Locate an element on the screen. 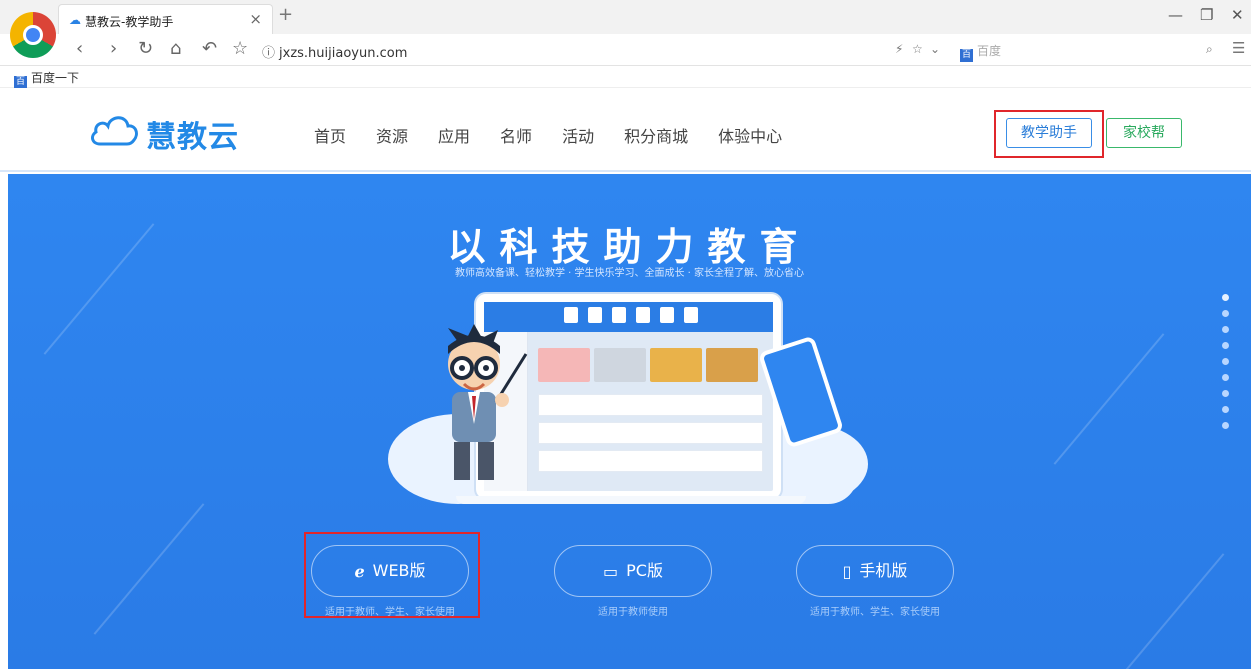  hero-subslogan: 教师高效备课、轻松教学 · 学生快乐学习、全面成长 · 家长全程了解、放心省心 is located at coordinates (629, 273).